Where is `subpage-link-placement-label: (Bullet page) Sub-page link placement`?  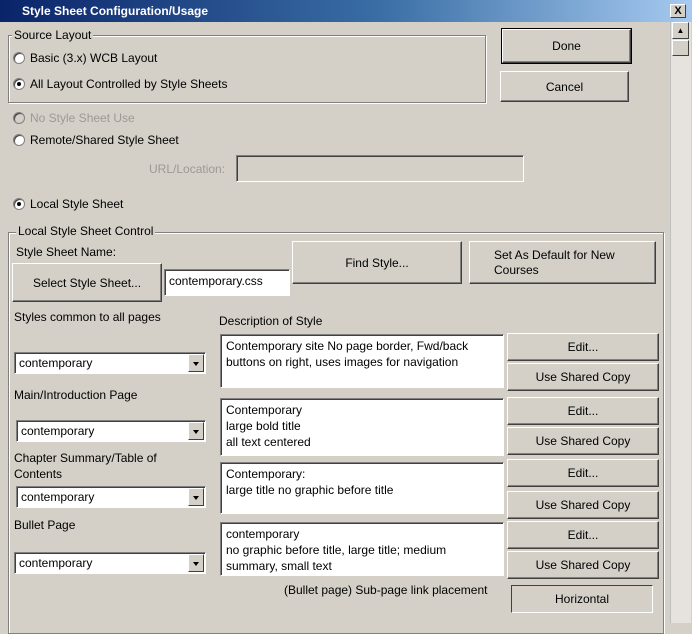
subpage-link-placement-label: (Bullet page) Sub-page link placement is located at coordinates (386, 590).